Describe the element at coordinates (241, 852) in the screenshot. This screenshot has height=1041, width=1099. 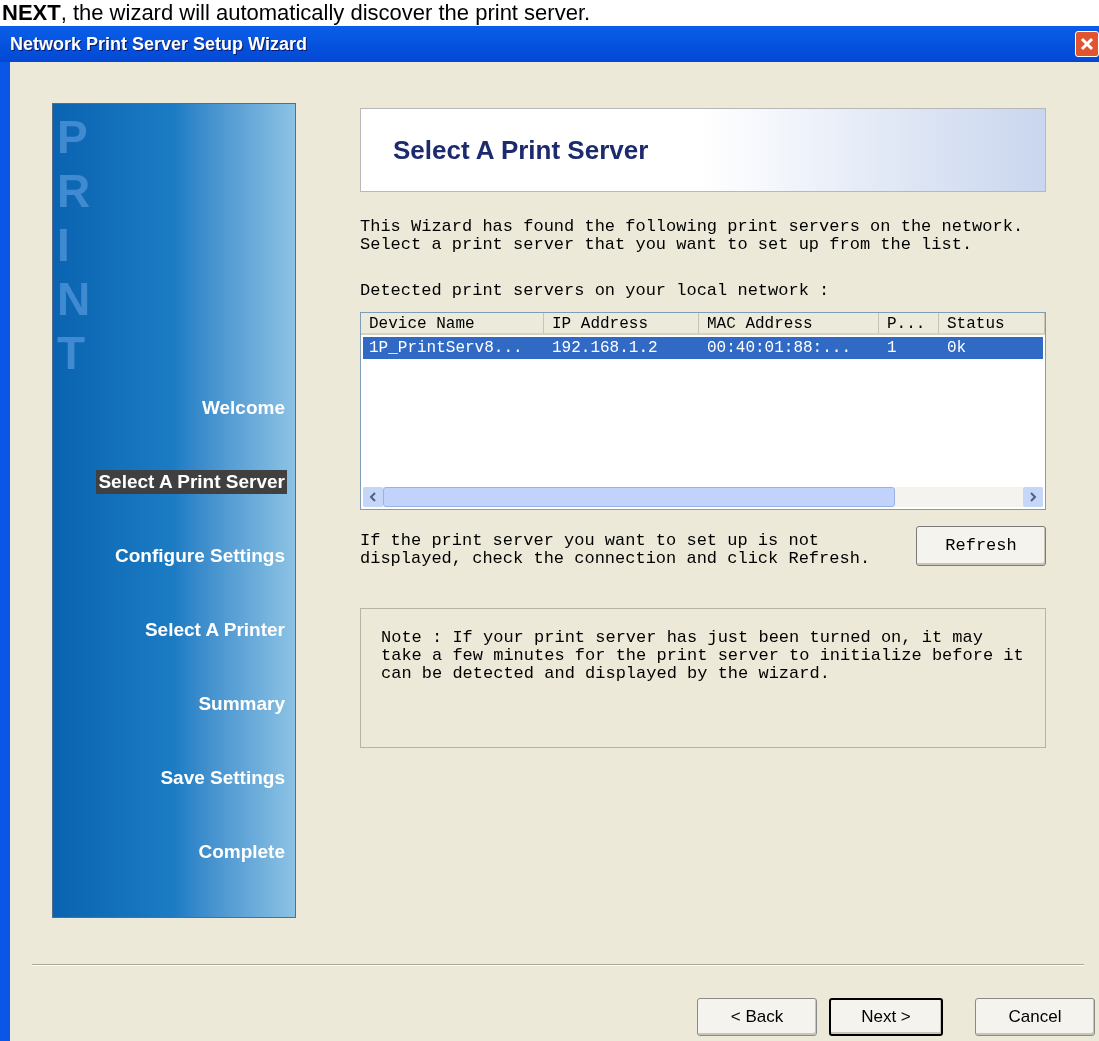
I see `wizard-step: Complete` at that location.